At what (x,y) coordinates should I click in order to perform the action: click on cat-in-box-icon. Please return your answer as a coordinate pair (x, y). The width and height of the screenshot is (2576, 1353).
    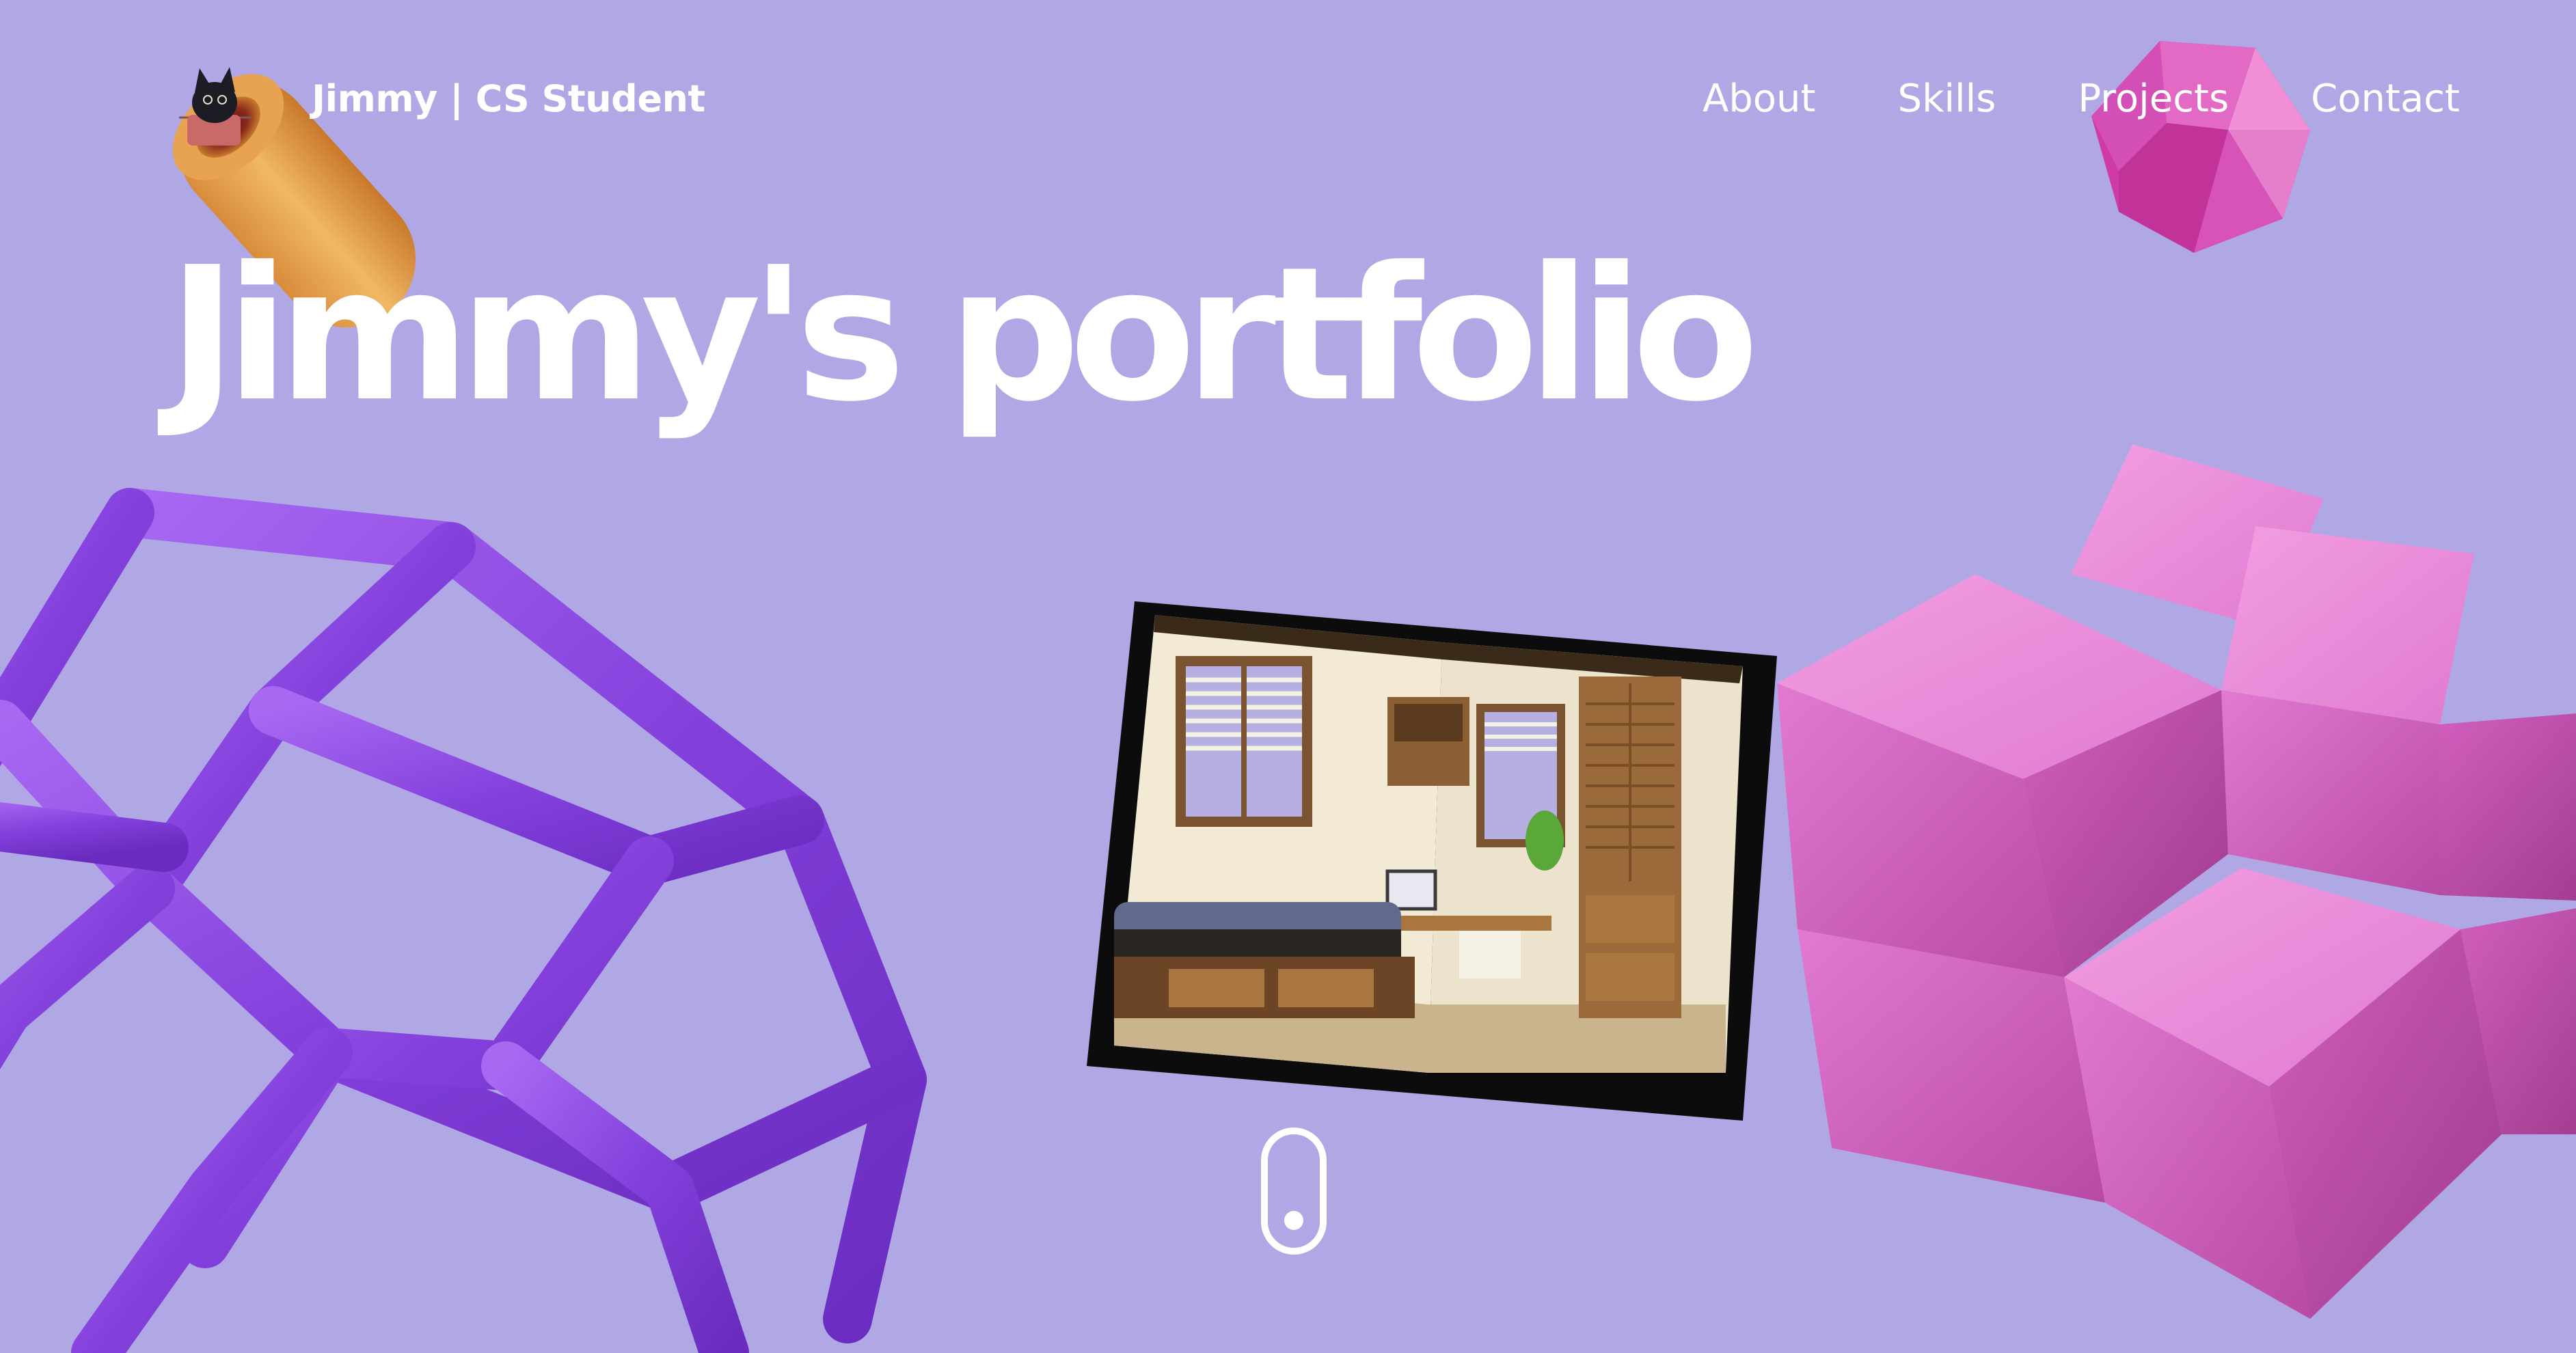
    Looking at the image, I should click on (215, 101).